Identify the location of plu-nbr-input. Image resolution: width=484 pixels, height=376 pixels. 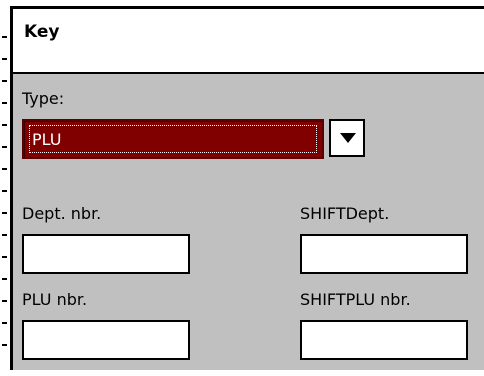
(106, 340).